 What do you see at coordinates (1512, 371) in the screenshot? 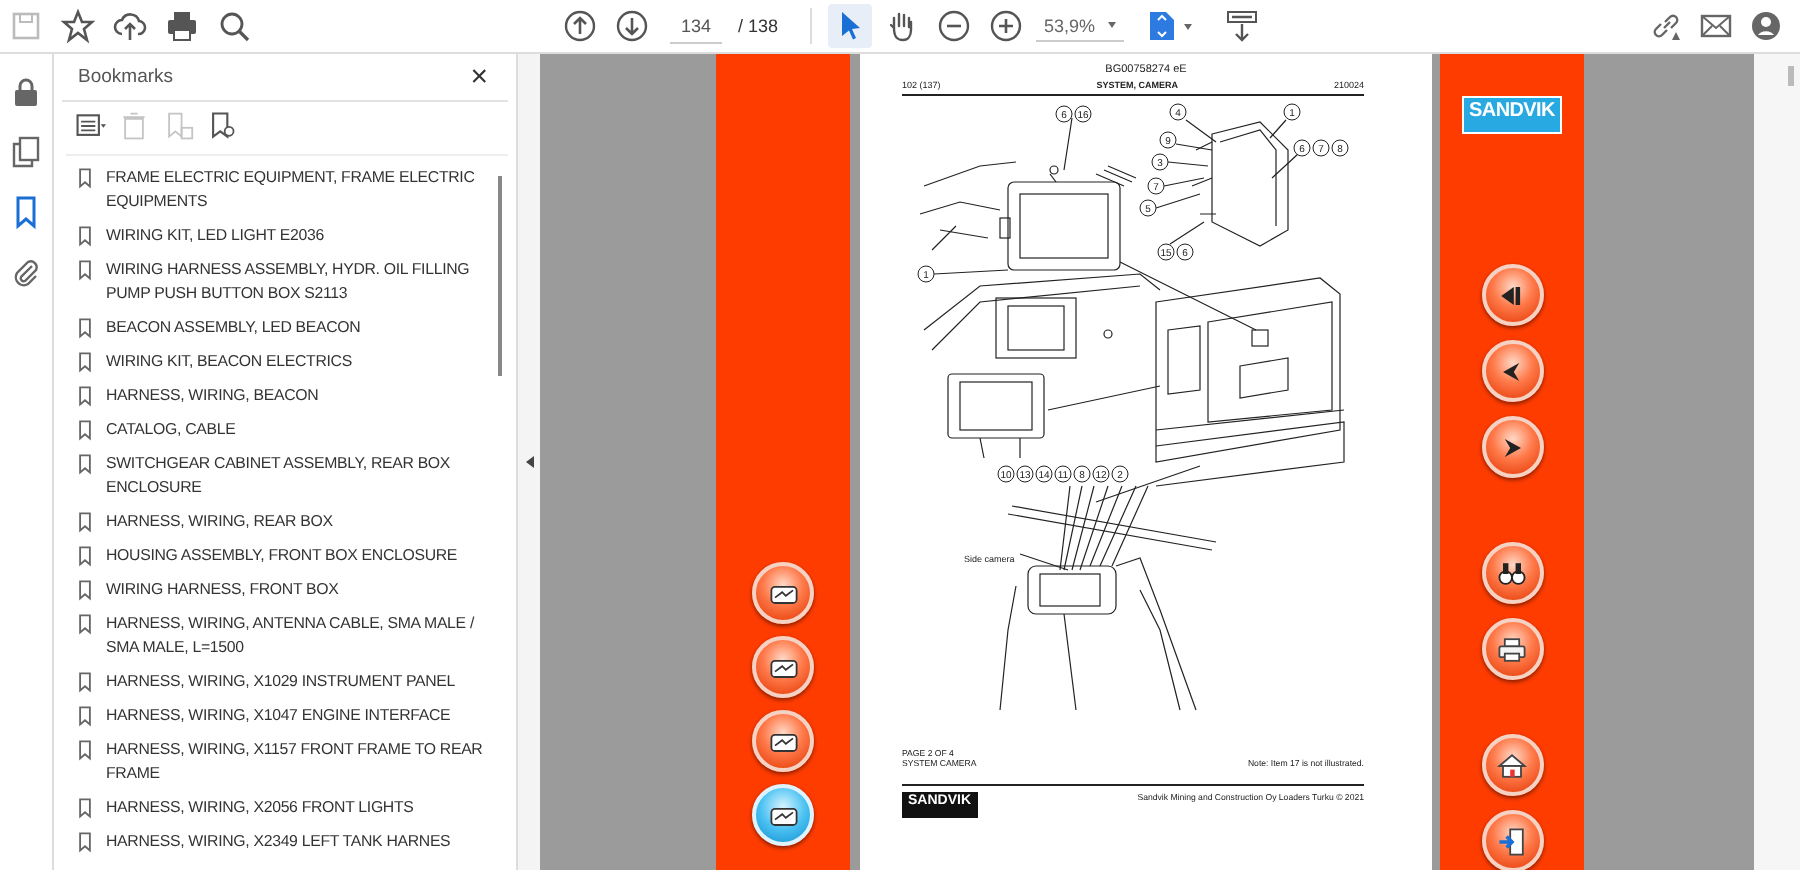
I see `previous-page-button` at bounding box center [1512, 371].